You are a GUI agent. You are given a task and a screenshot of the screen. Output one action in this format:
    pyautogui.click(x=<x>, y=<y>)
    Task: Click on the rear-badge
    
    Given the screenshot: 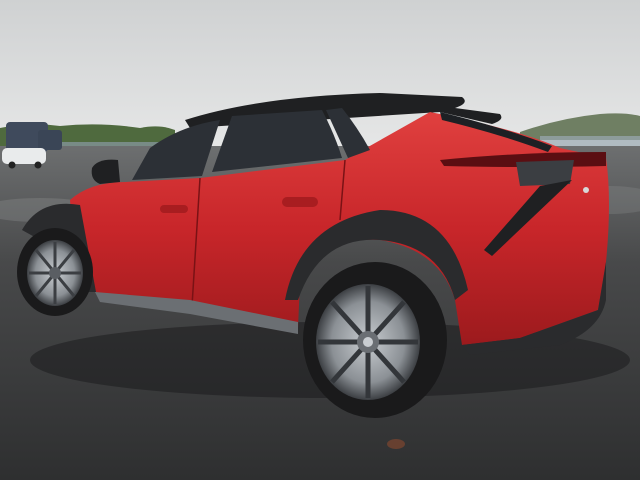 What is the action you would take?
    pyautogui.click(x=586, y=190)
    